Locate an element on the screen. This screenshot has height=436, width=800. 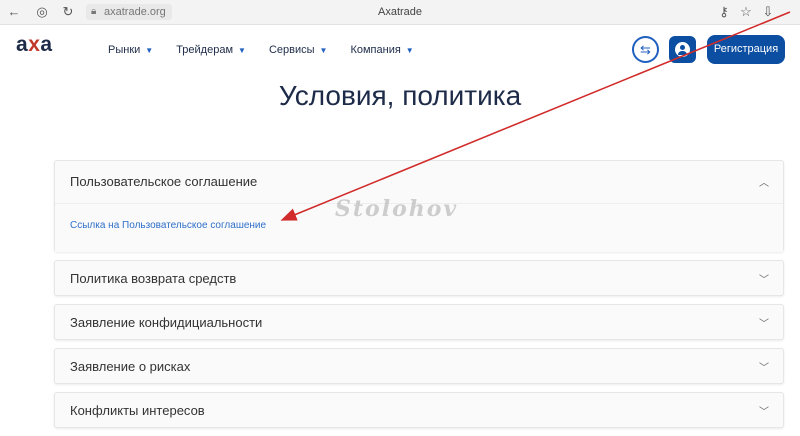
nav-label: Компания is located at coordinates (375, 50).